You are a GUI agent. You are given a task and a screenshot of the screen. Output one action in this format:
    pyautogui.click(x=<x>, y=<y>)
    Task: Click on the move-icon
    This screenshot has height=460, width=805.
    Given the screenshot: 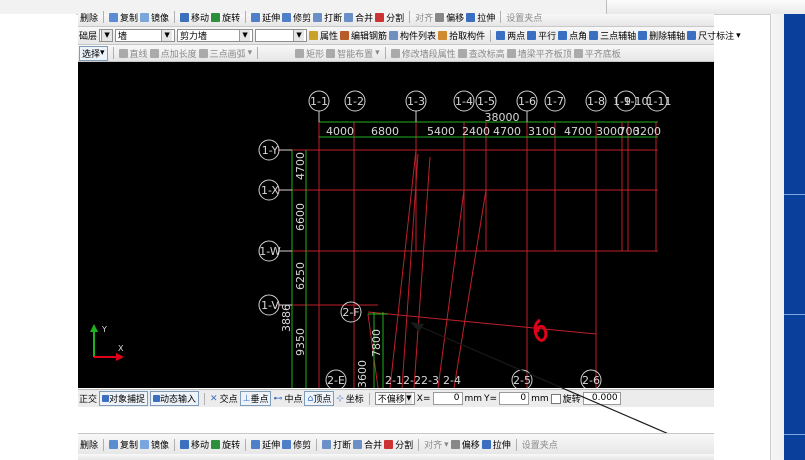 What is the action you would take?
    pyautogui.click(x=185, y=444)
    